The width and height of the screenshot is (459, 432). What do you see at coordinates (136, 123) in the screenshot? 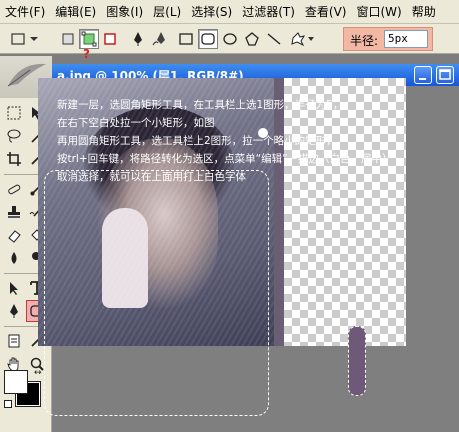
I see `instruction-line: 在右下空白处拉一个小矩形，如图` at bounding box center [136, 123].